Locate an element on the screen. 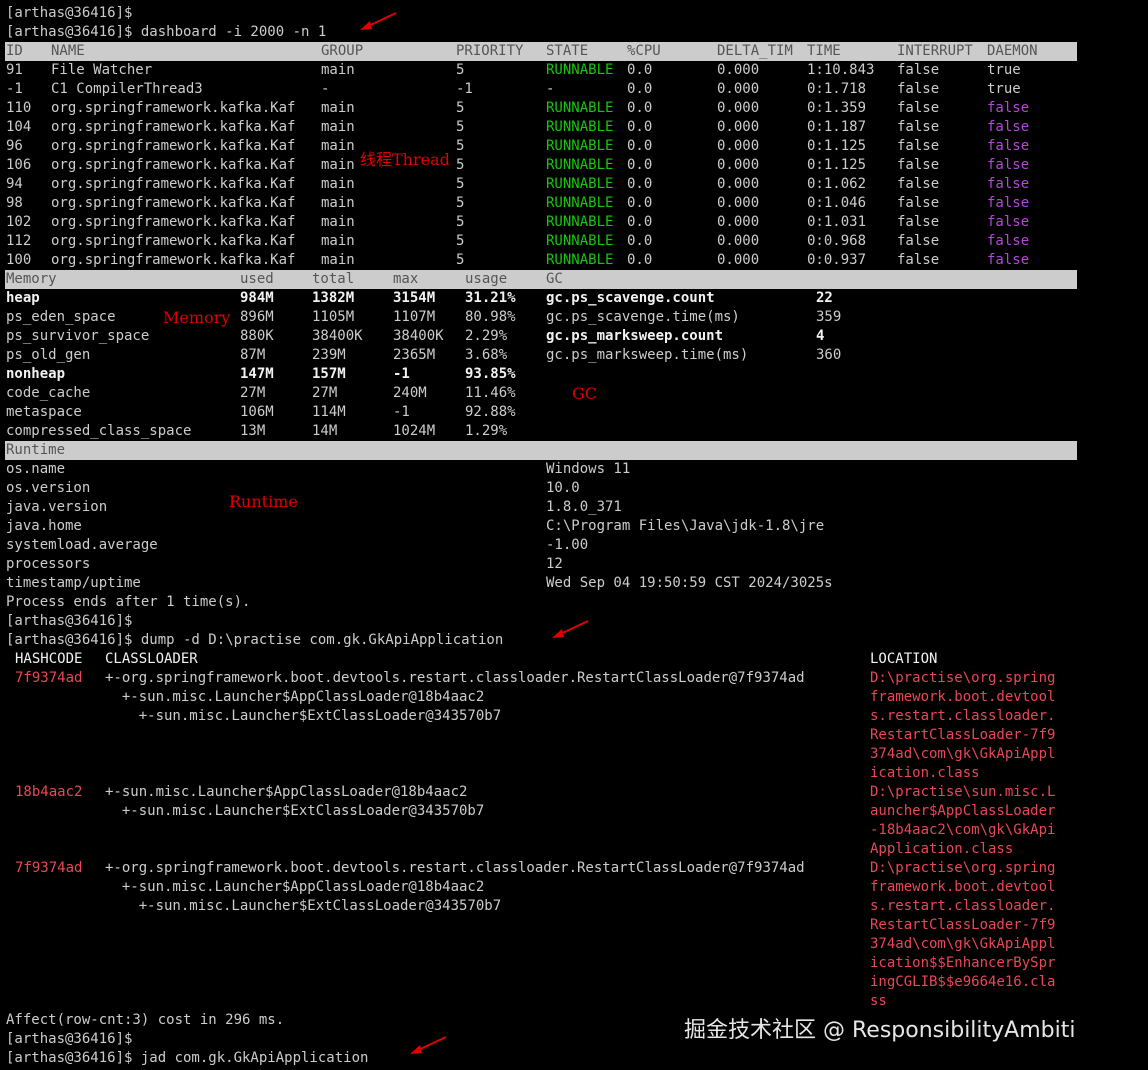  dump-column-header: CLASSLOADER is located at coordinates (151, 659).